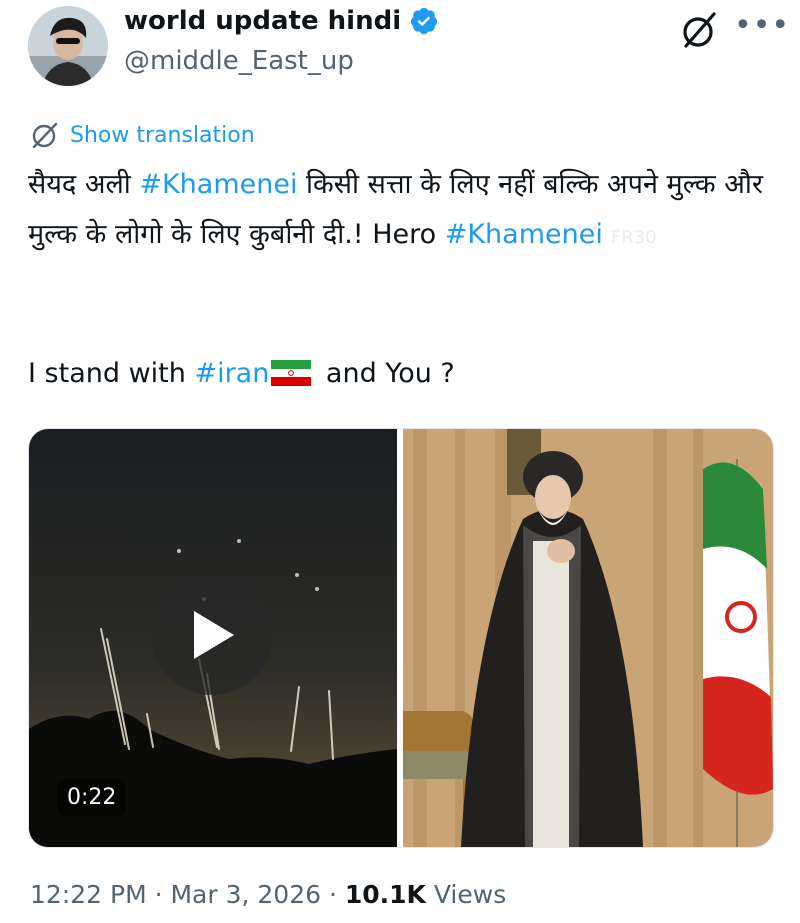  I want to click on hashtag-iran: #iran, so click(231, 373).